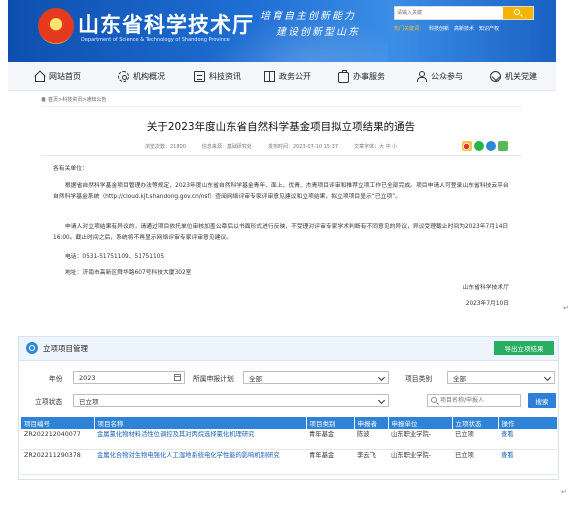 The width and height of the screenshot is (573, 510). Describe the element at coordinates (255, 378) in the screenshot. I see `plan-value: 全部` at that location.